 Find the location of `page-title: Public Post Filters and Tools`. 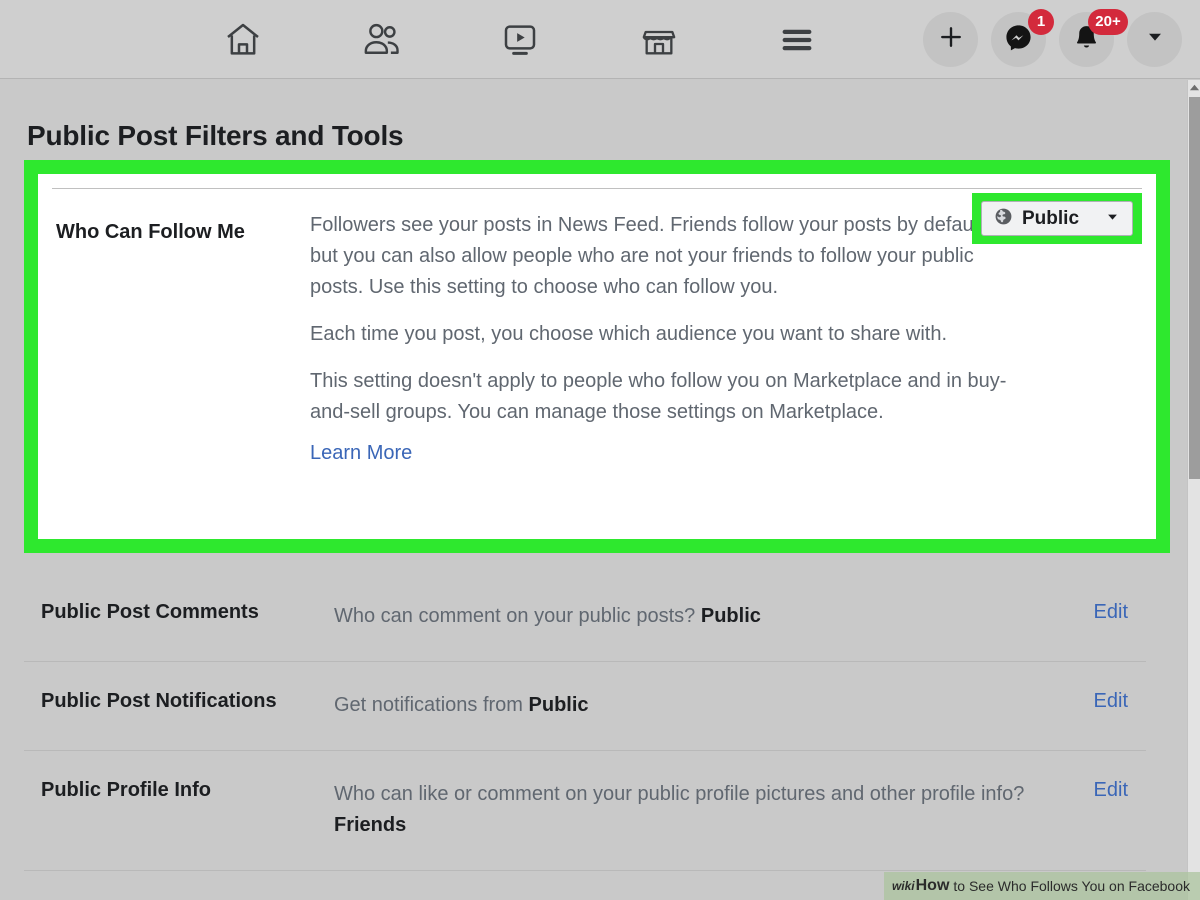

page-title: Public Post Filters and Tools is located at coordinates (215, 135).